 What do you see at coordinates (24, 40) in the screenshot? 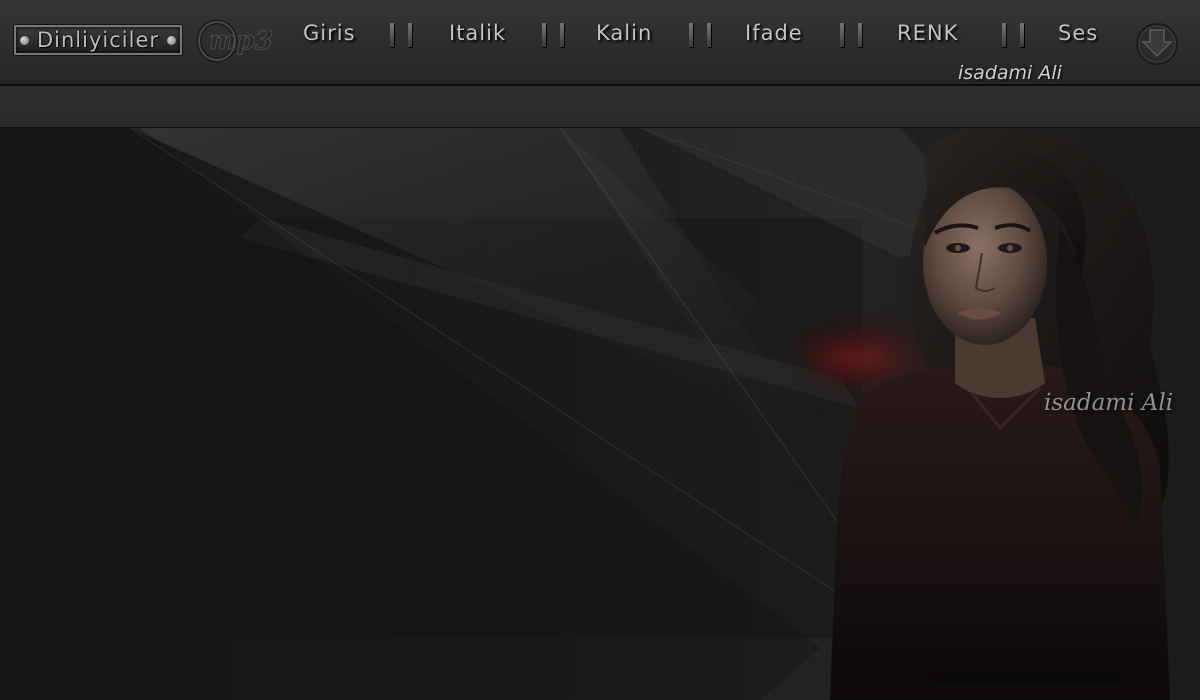
I see `left-dot-icon` at bounding box center [24, 40].